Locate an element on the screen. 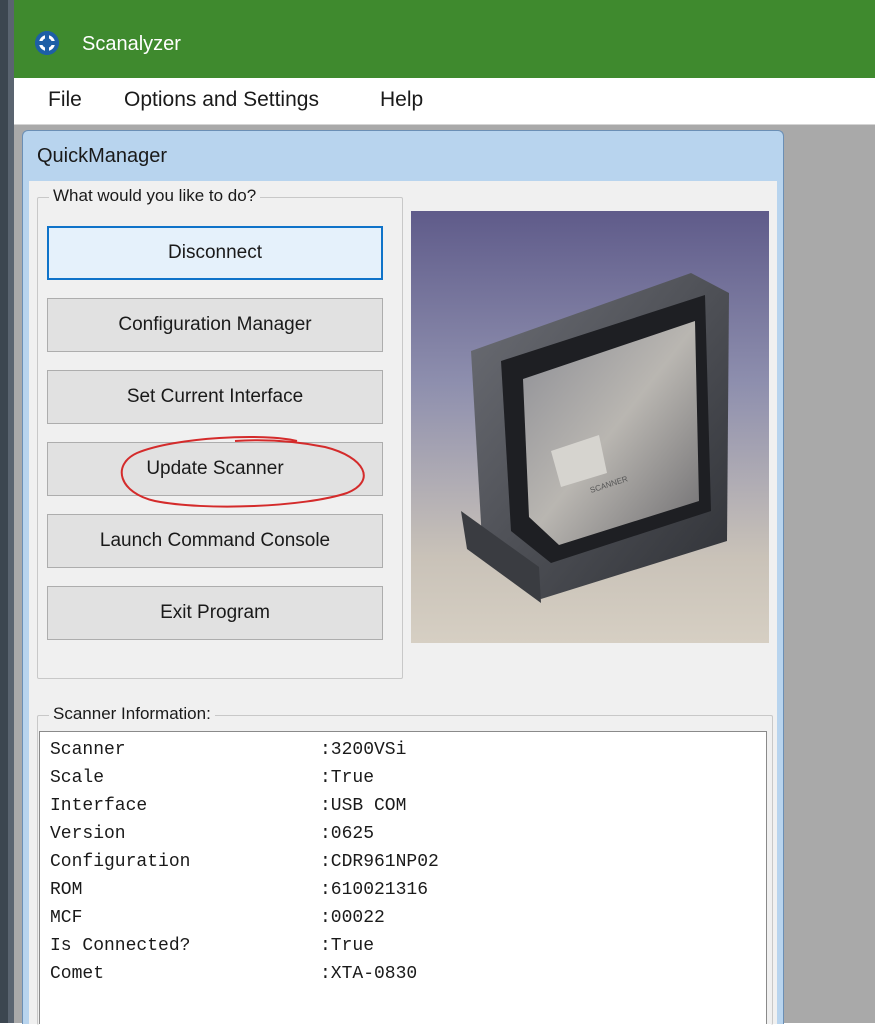  info-value: :0625 is located at coordinates (347, 834).